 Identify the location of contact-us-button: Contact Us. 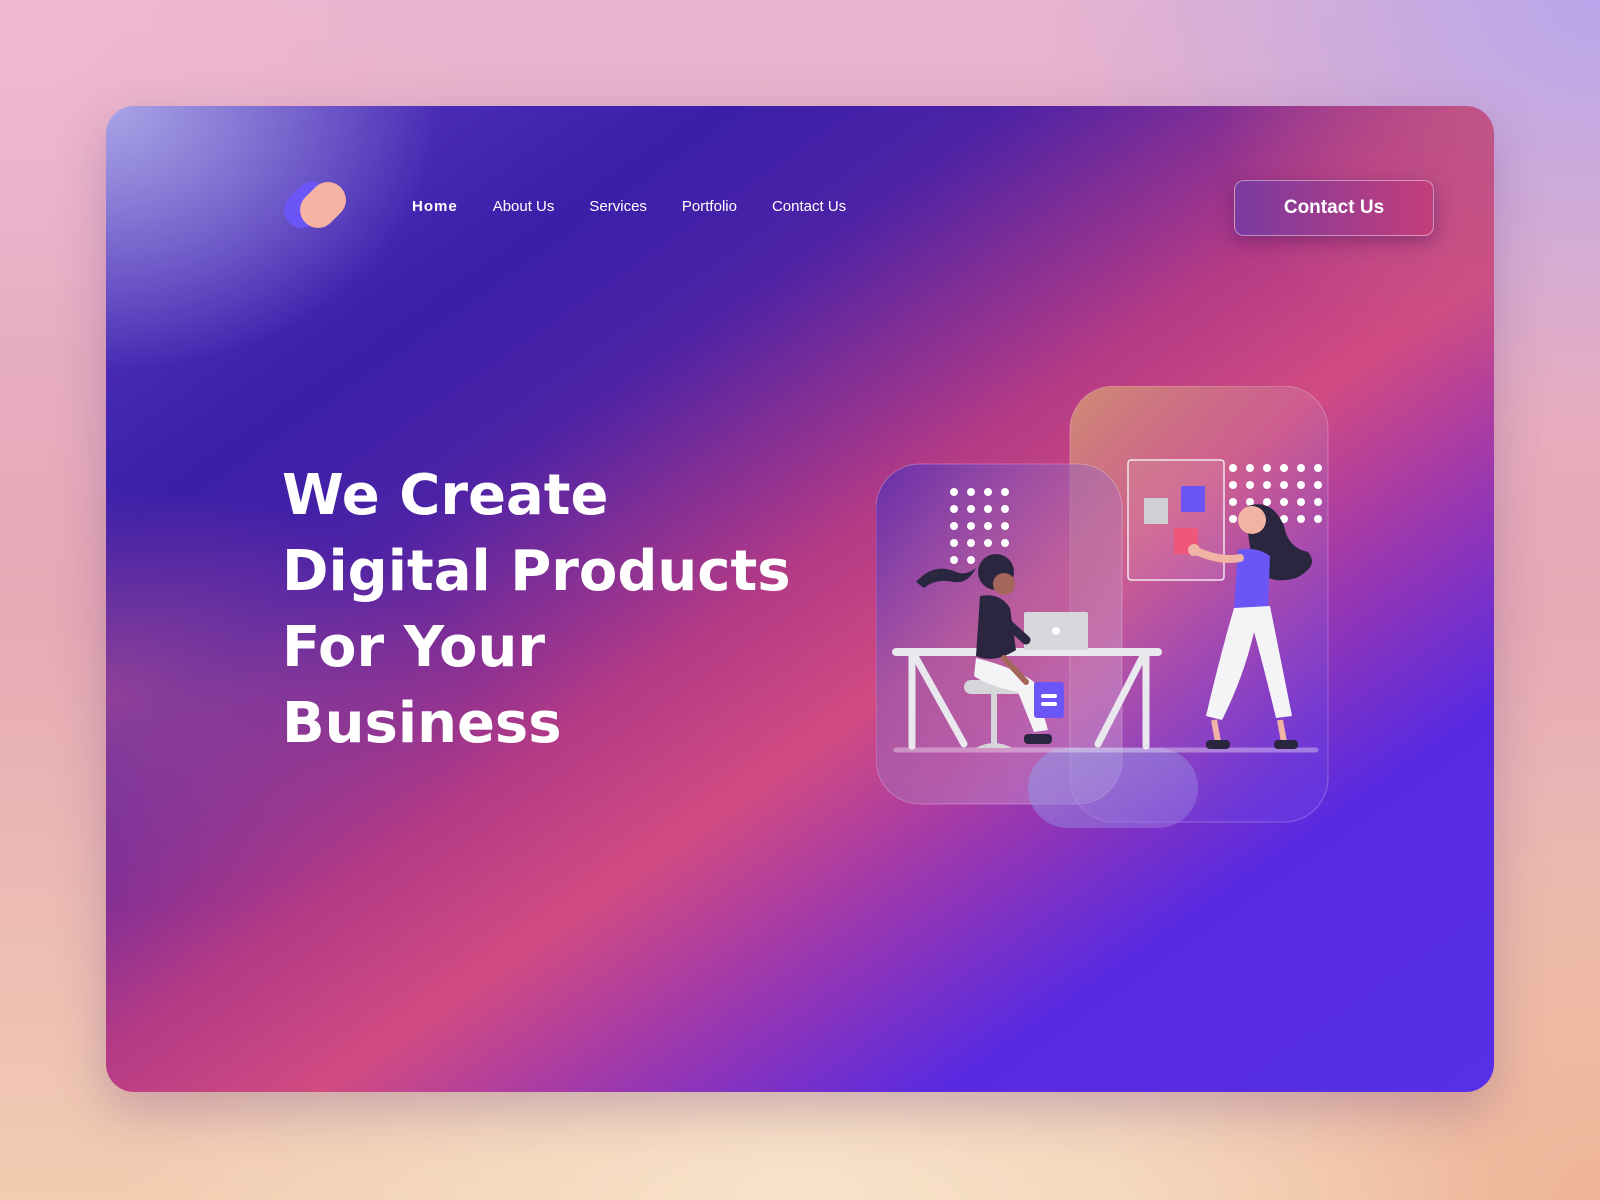
(1334, 208).